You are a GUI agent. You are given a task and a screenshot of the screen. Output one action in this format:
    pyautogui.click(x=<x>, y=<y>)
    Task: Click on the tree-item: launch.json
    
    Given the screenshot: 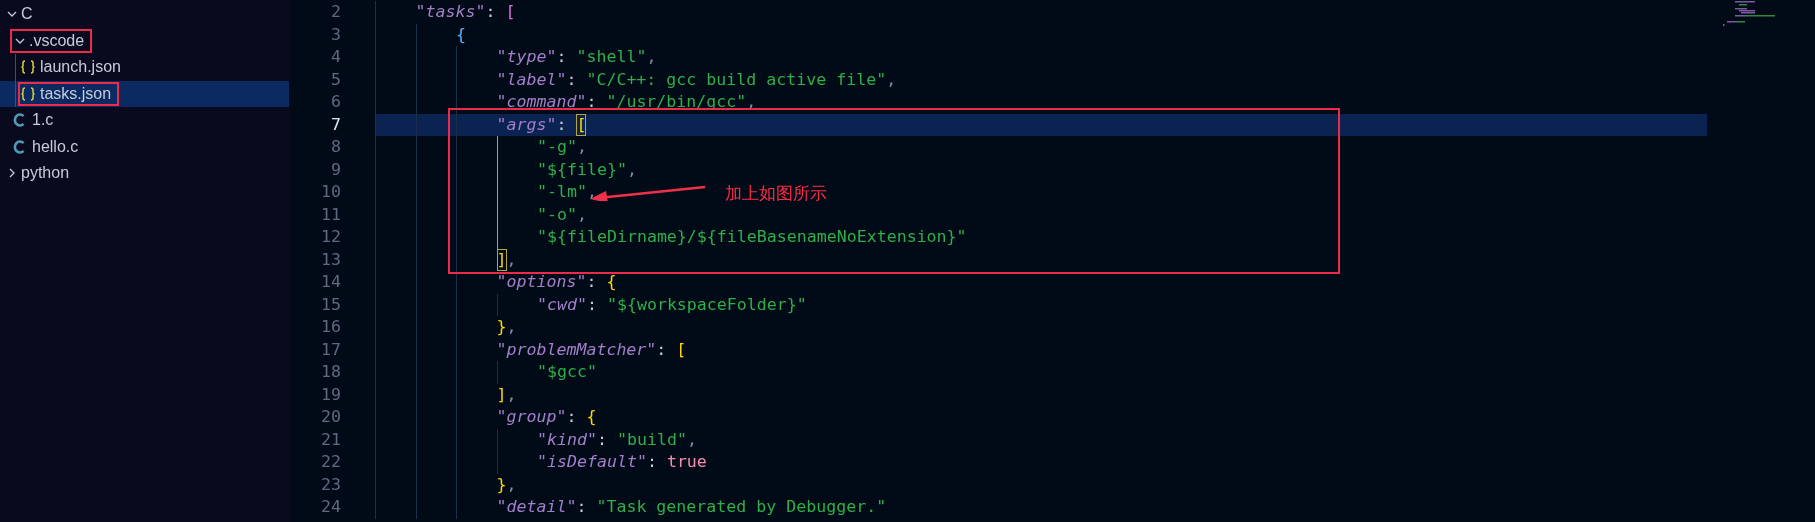 What is the action you would take?
    pyautogui.click(x=144, y=67)
    